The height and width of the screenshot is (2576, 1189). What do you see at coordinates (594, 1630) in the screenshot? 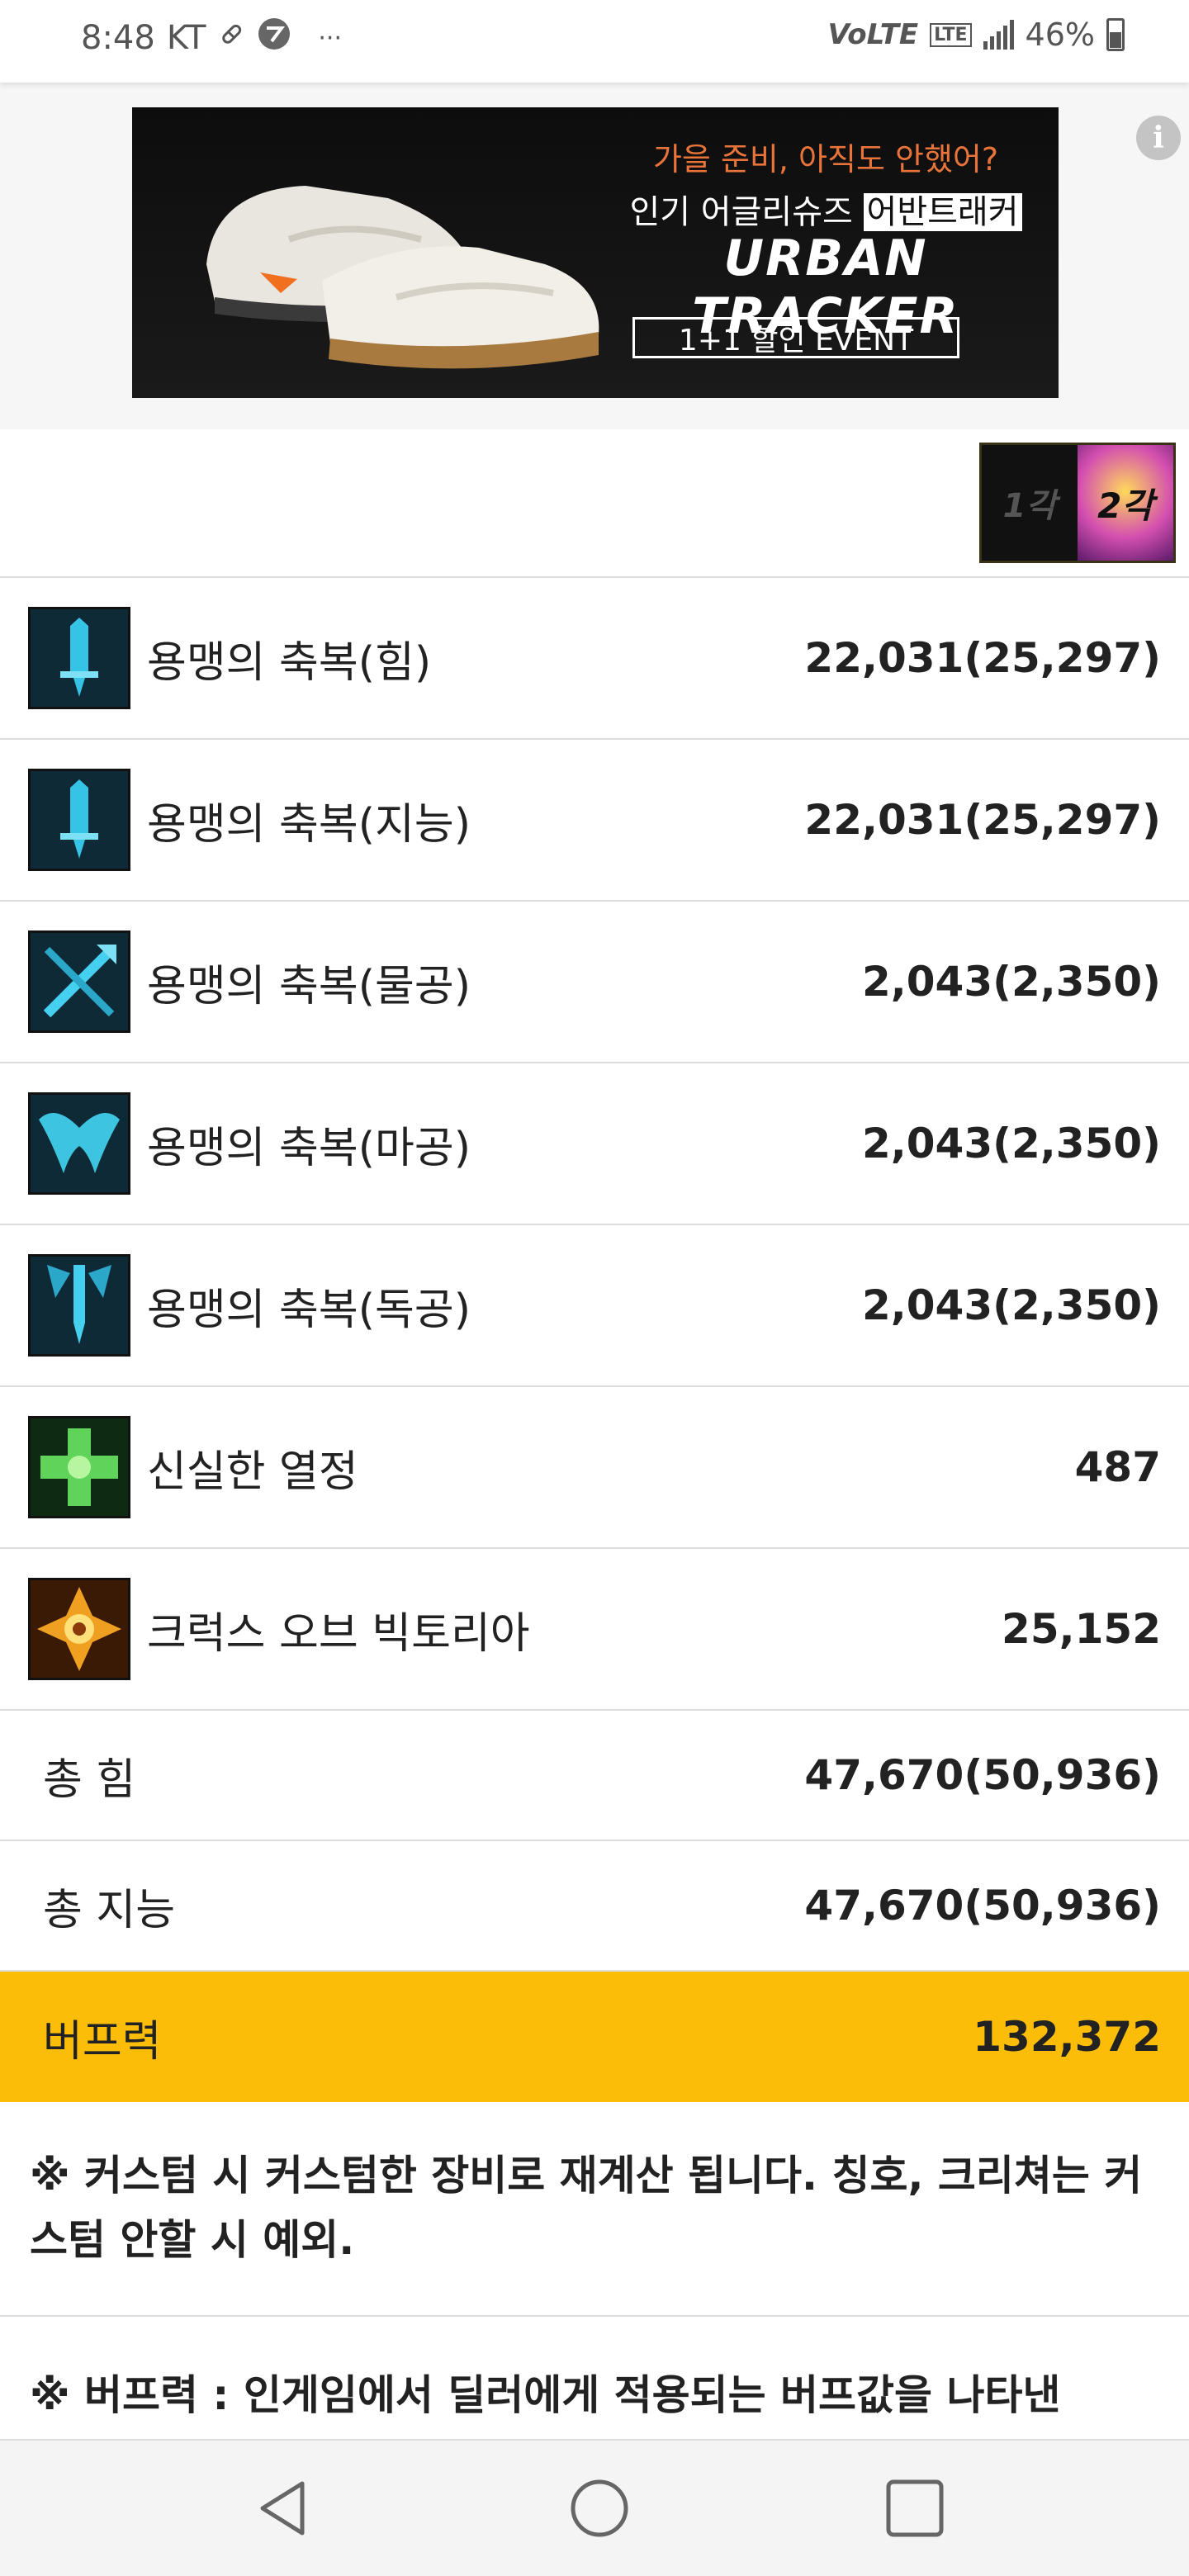
I see `buff-row: 크럭스 오브 빅토리아 25,152` at bounding box center [594, 1630].